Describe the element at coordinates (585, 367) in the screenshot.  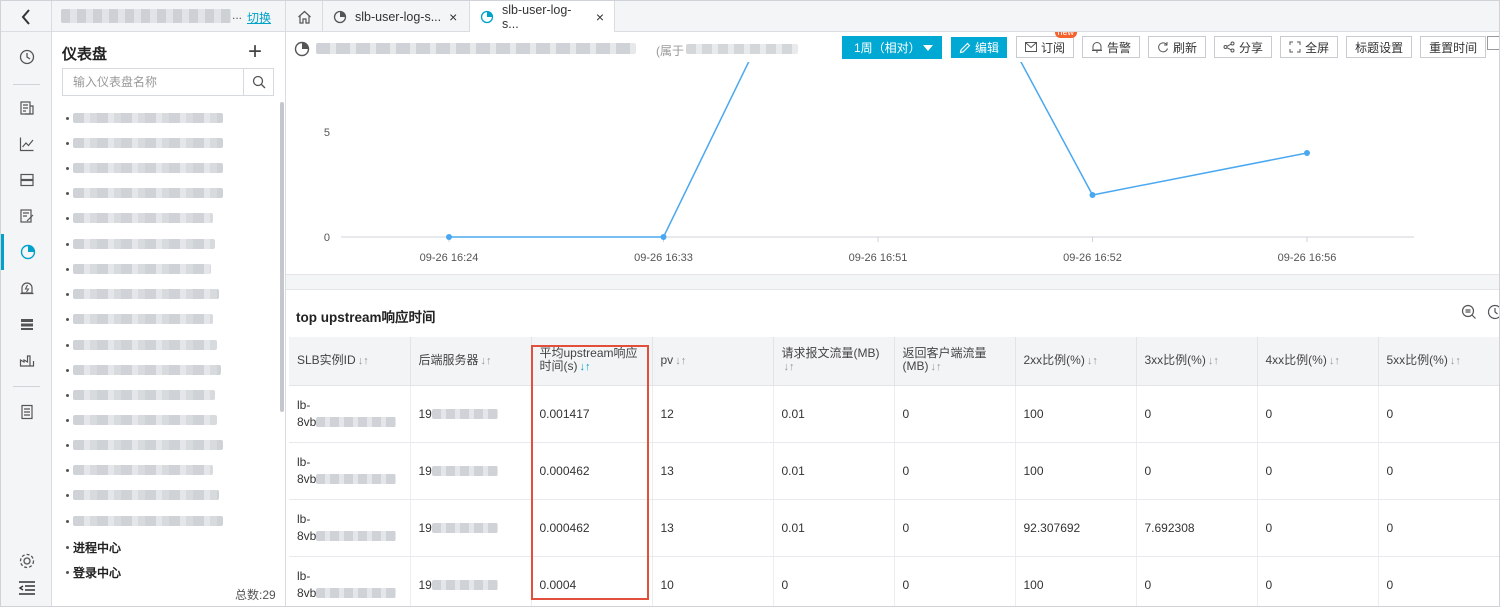
I see `sort-desc-icon: ↓↑` at that location.